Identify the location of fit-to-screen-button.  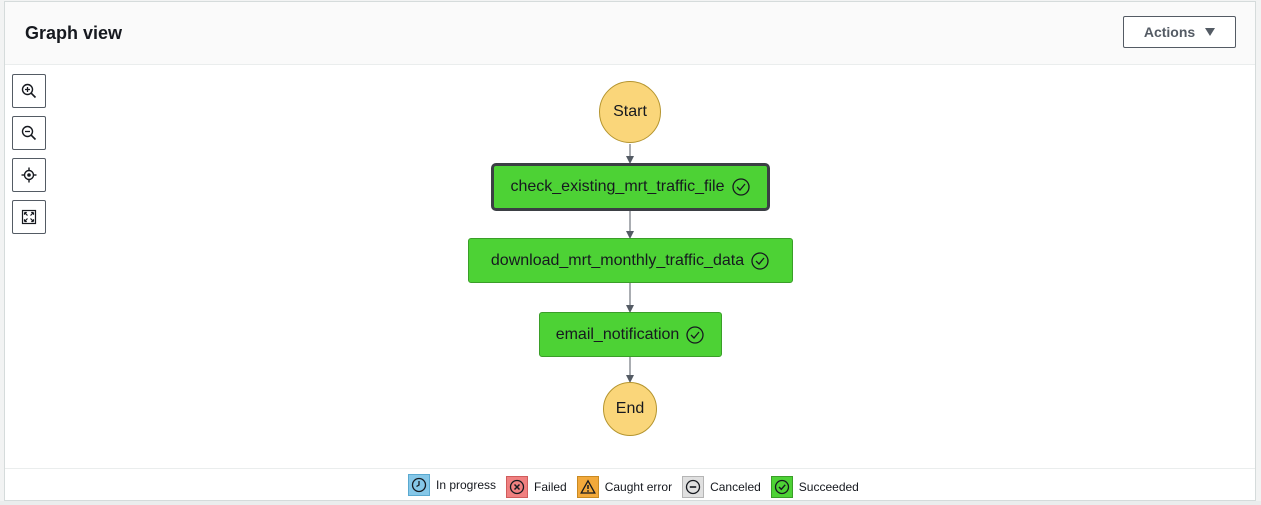
(29, 217).